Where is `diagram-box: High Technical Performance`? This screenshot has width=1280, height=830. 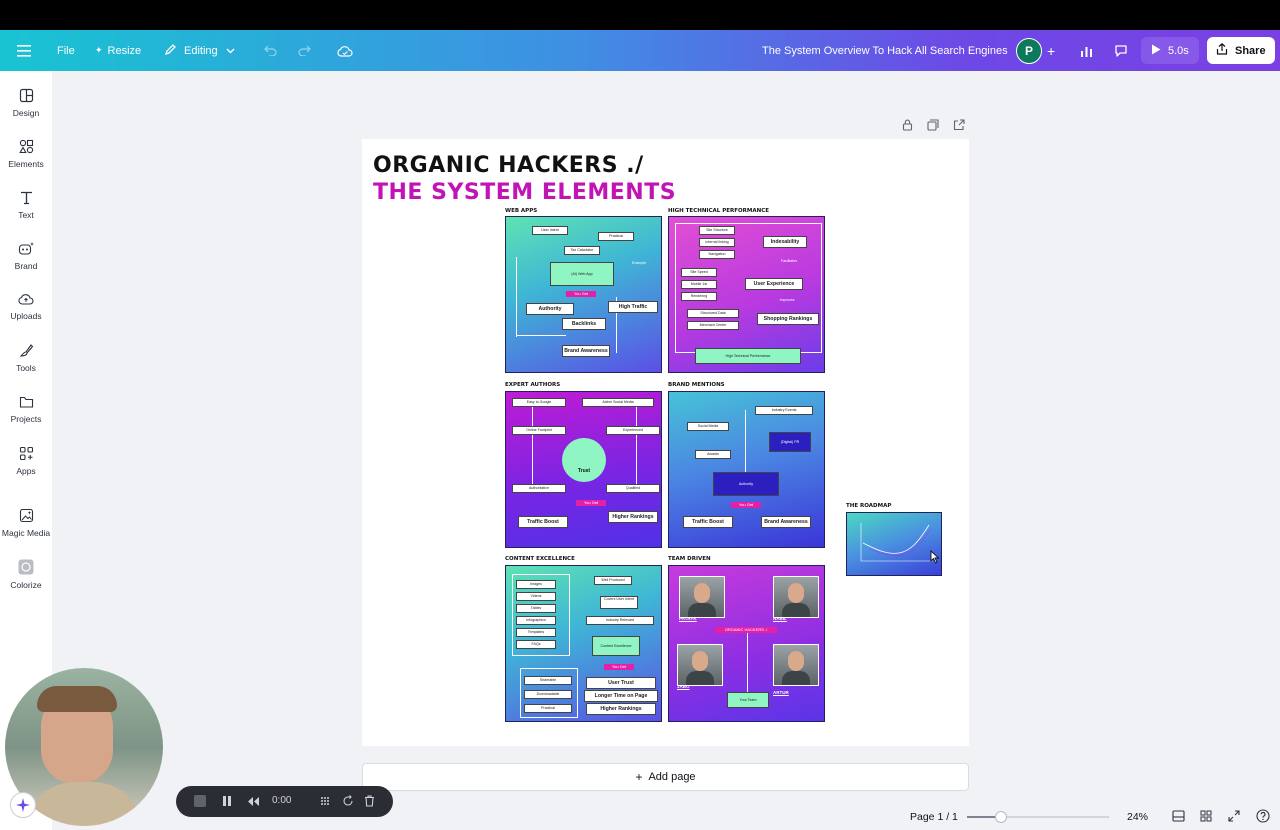 diagram-box: High Technical Performance is located at coordinates (748, 356).